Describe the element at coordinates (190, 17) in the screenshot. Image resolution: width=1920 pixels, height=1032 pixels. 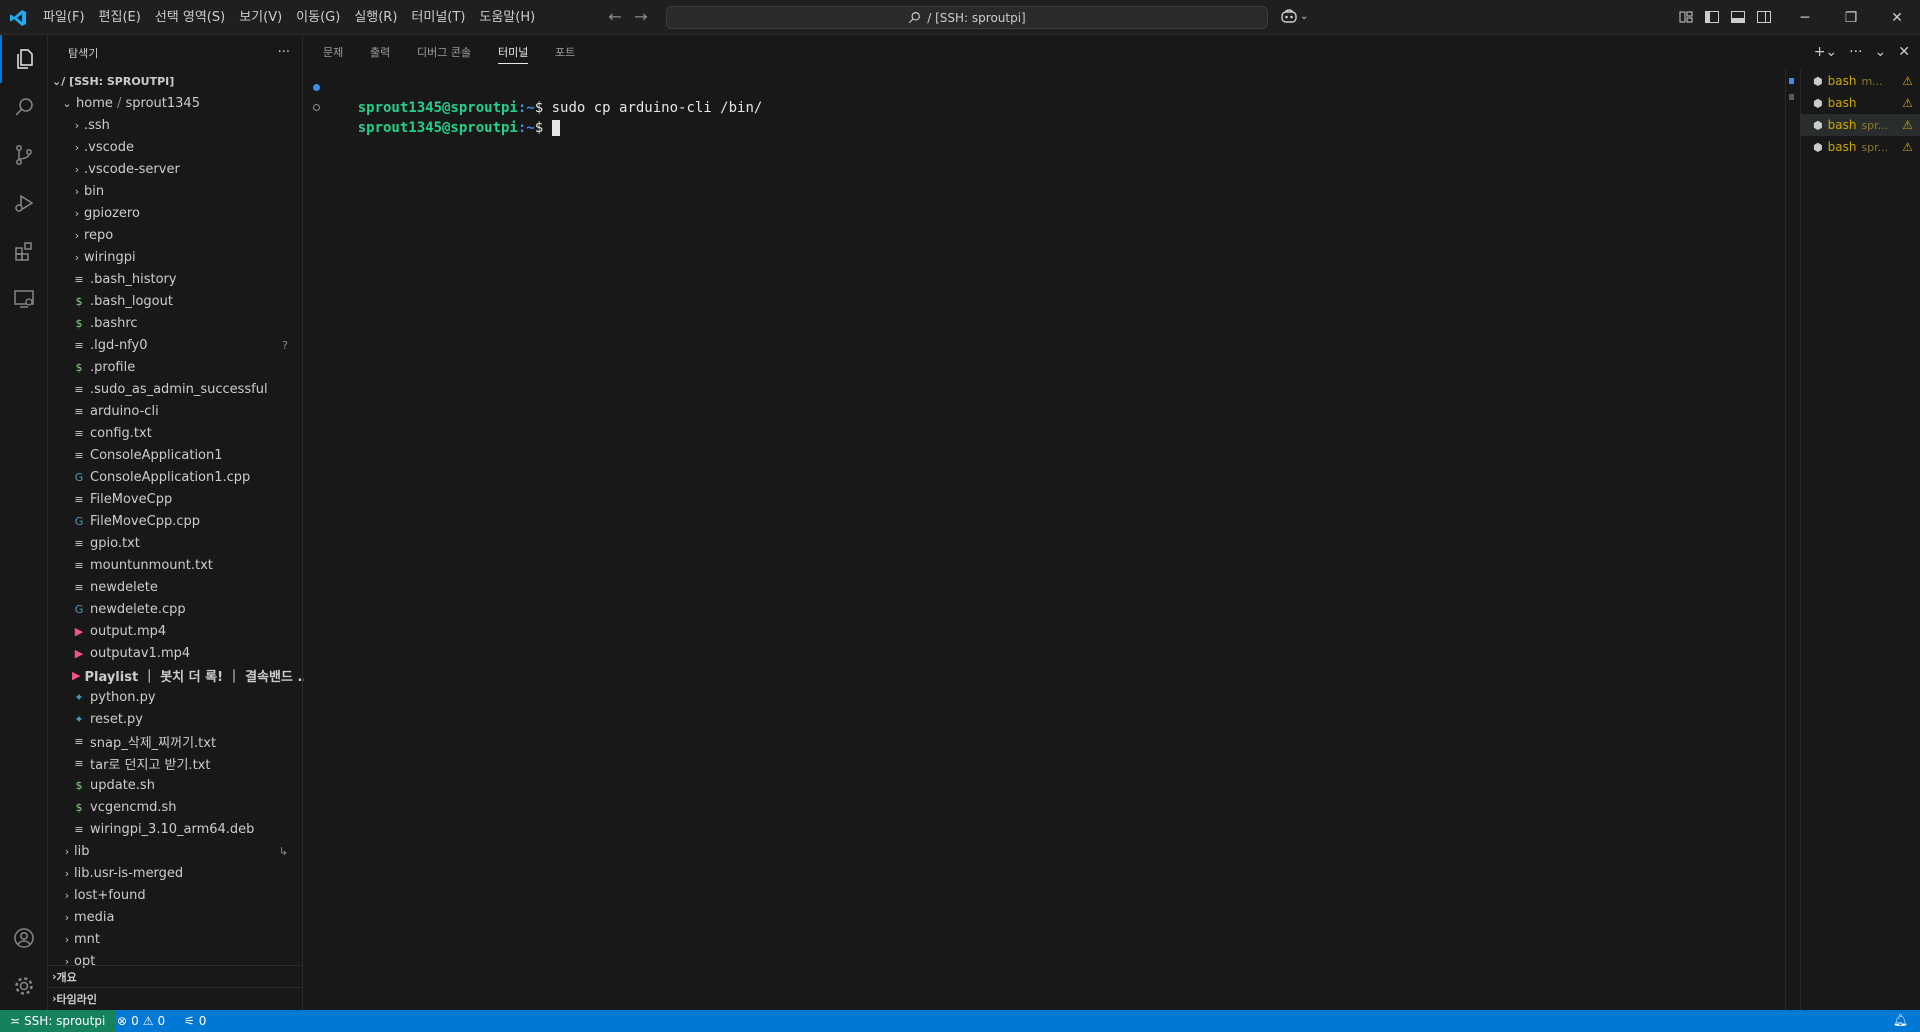
I see `menu-selection: 선택 영역(S)` at that location.